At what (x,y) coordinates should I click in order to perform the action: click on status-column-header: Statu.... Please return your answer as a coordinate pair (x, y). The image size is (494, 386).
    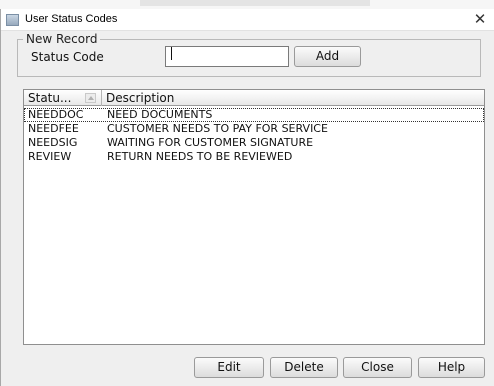
    Looking at the image, I should click on (63, 98).